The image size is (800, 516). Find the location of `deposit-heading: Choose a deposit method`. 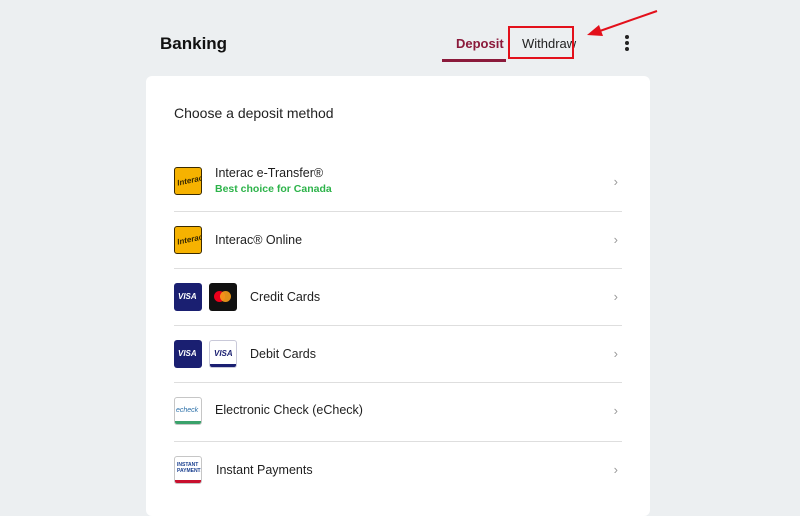

deposit-heading: Choose a deposit method is located at coordinates (254, 113).